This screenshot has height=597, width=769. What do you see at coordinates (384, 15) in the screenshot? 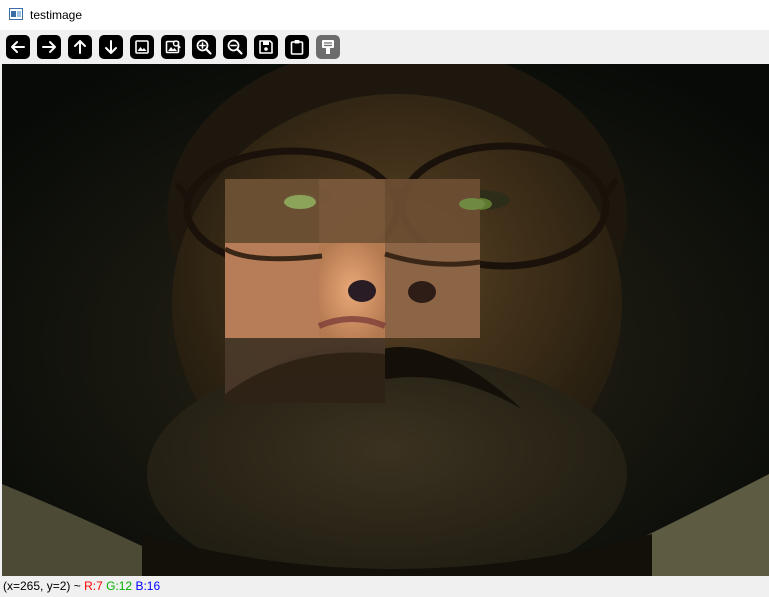
I see `title-bar: testimage` at bounding box center [384, 15].